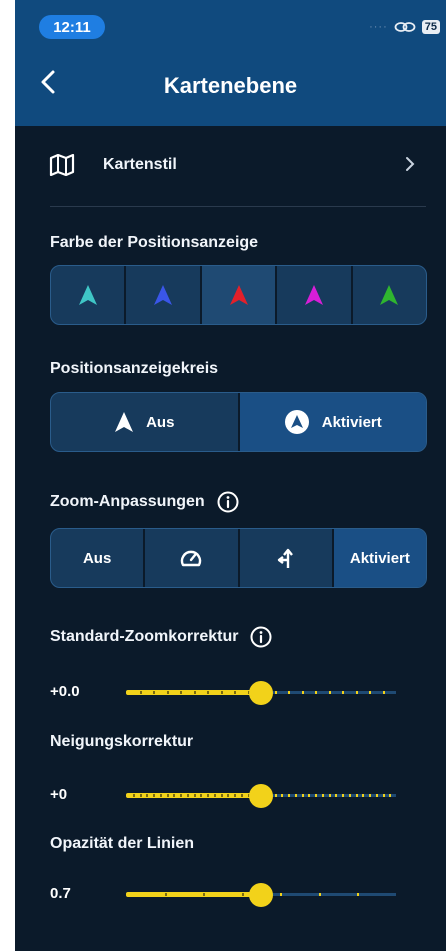 The width and height of the screenshot is (448, 951). What do you see at coordinates (378, 27) in the screenshot?
I see `signal-icon: ····` at bounding box center [378, 27].